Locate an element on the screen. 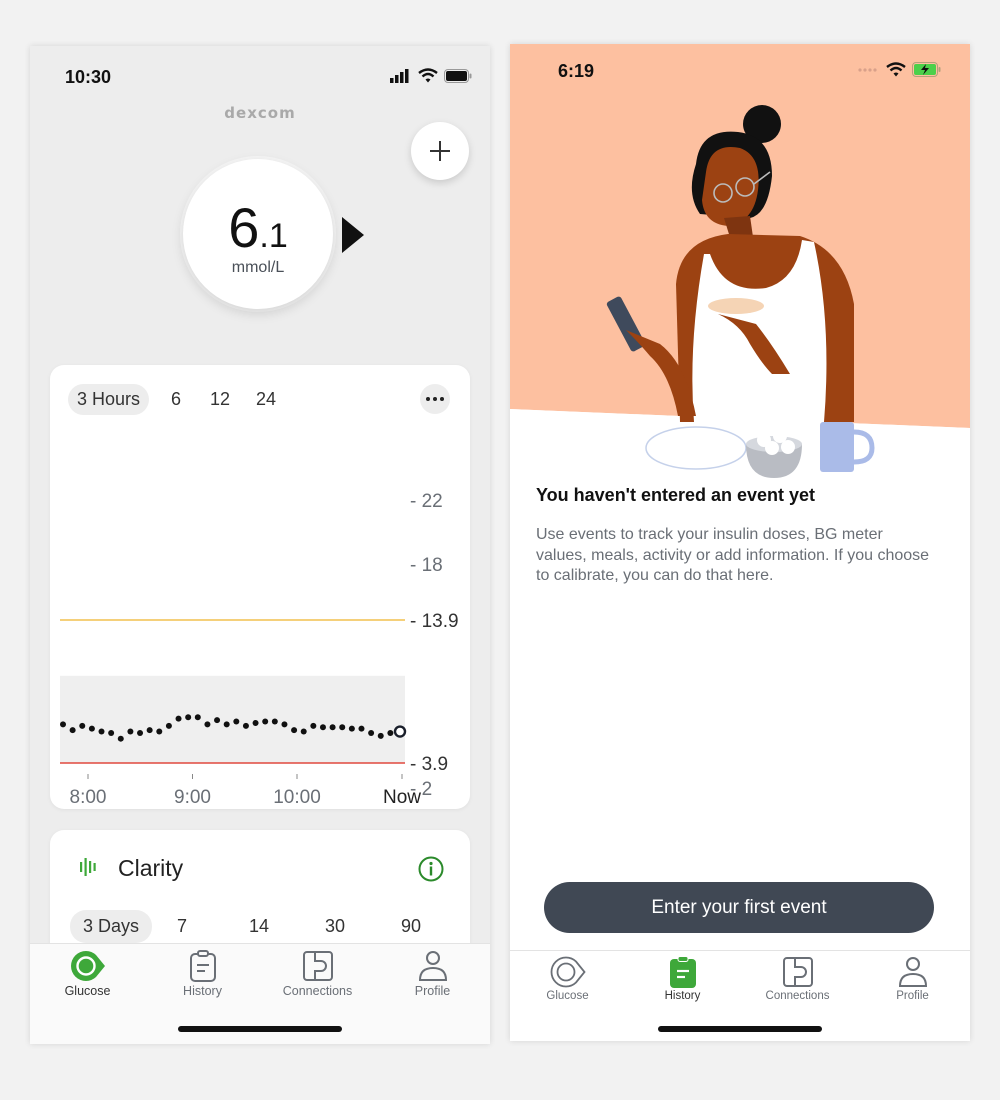 Image resolution: width=1000 pixels, height=1100 pixels. x-tick-label: 9:00 is located at coordinates (192, 797).